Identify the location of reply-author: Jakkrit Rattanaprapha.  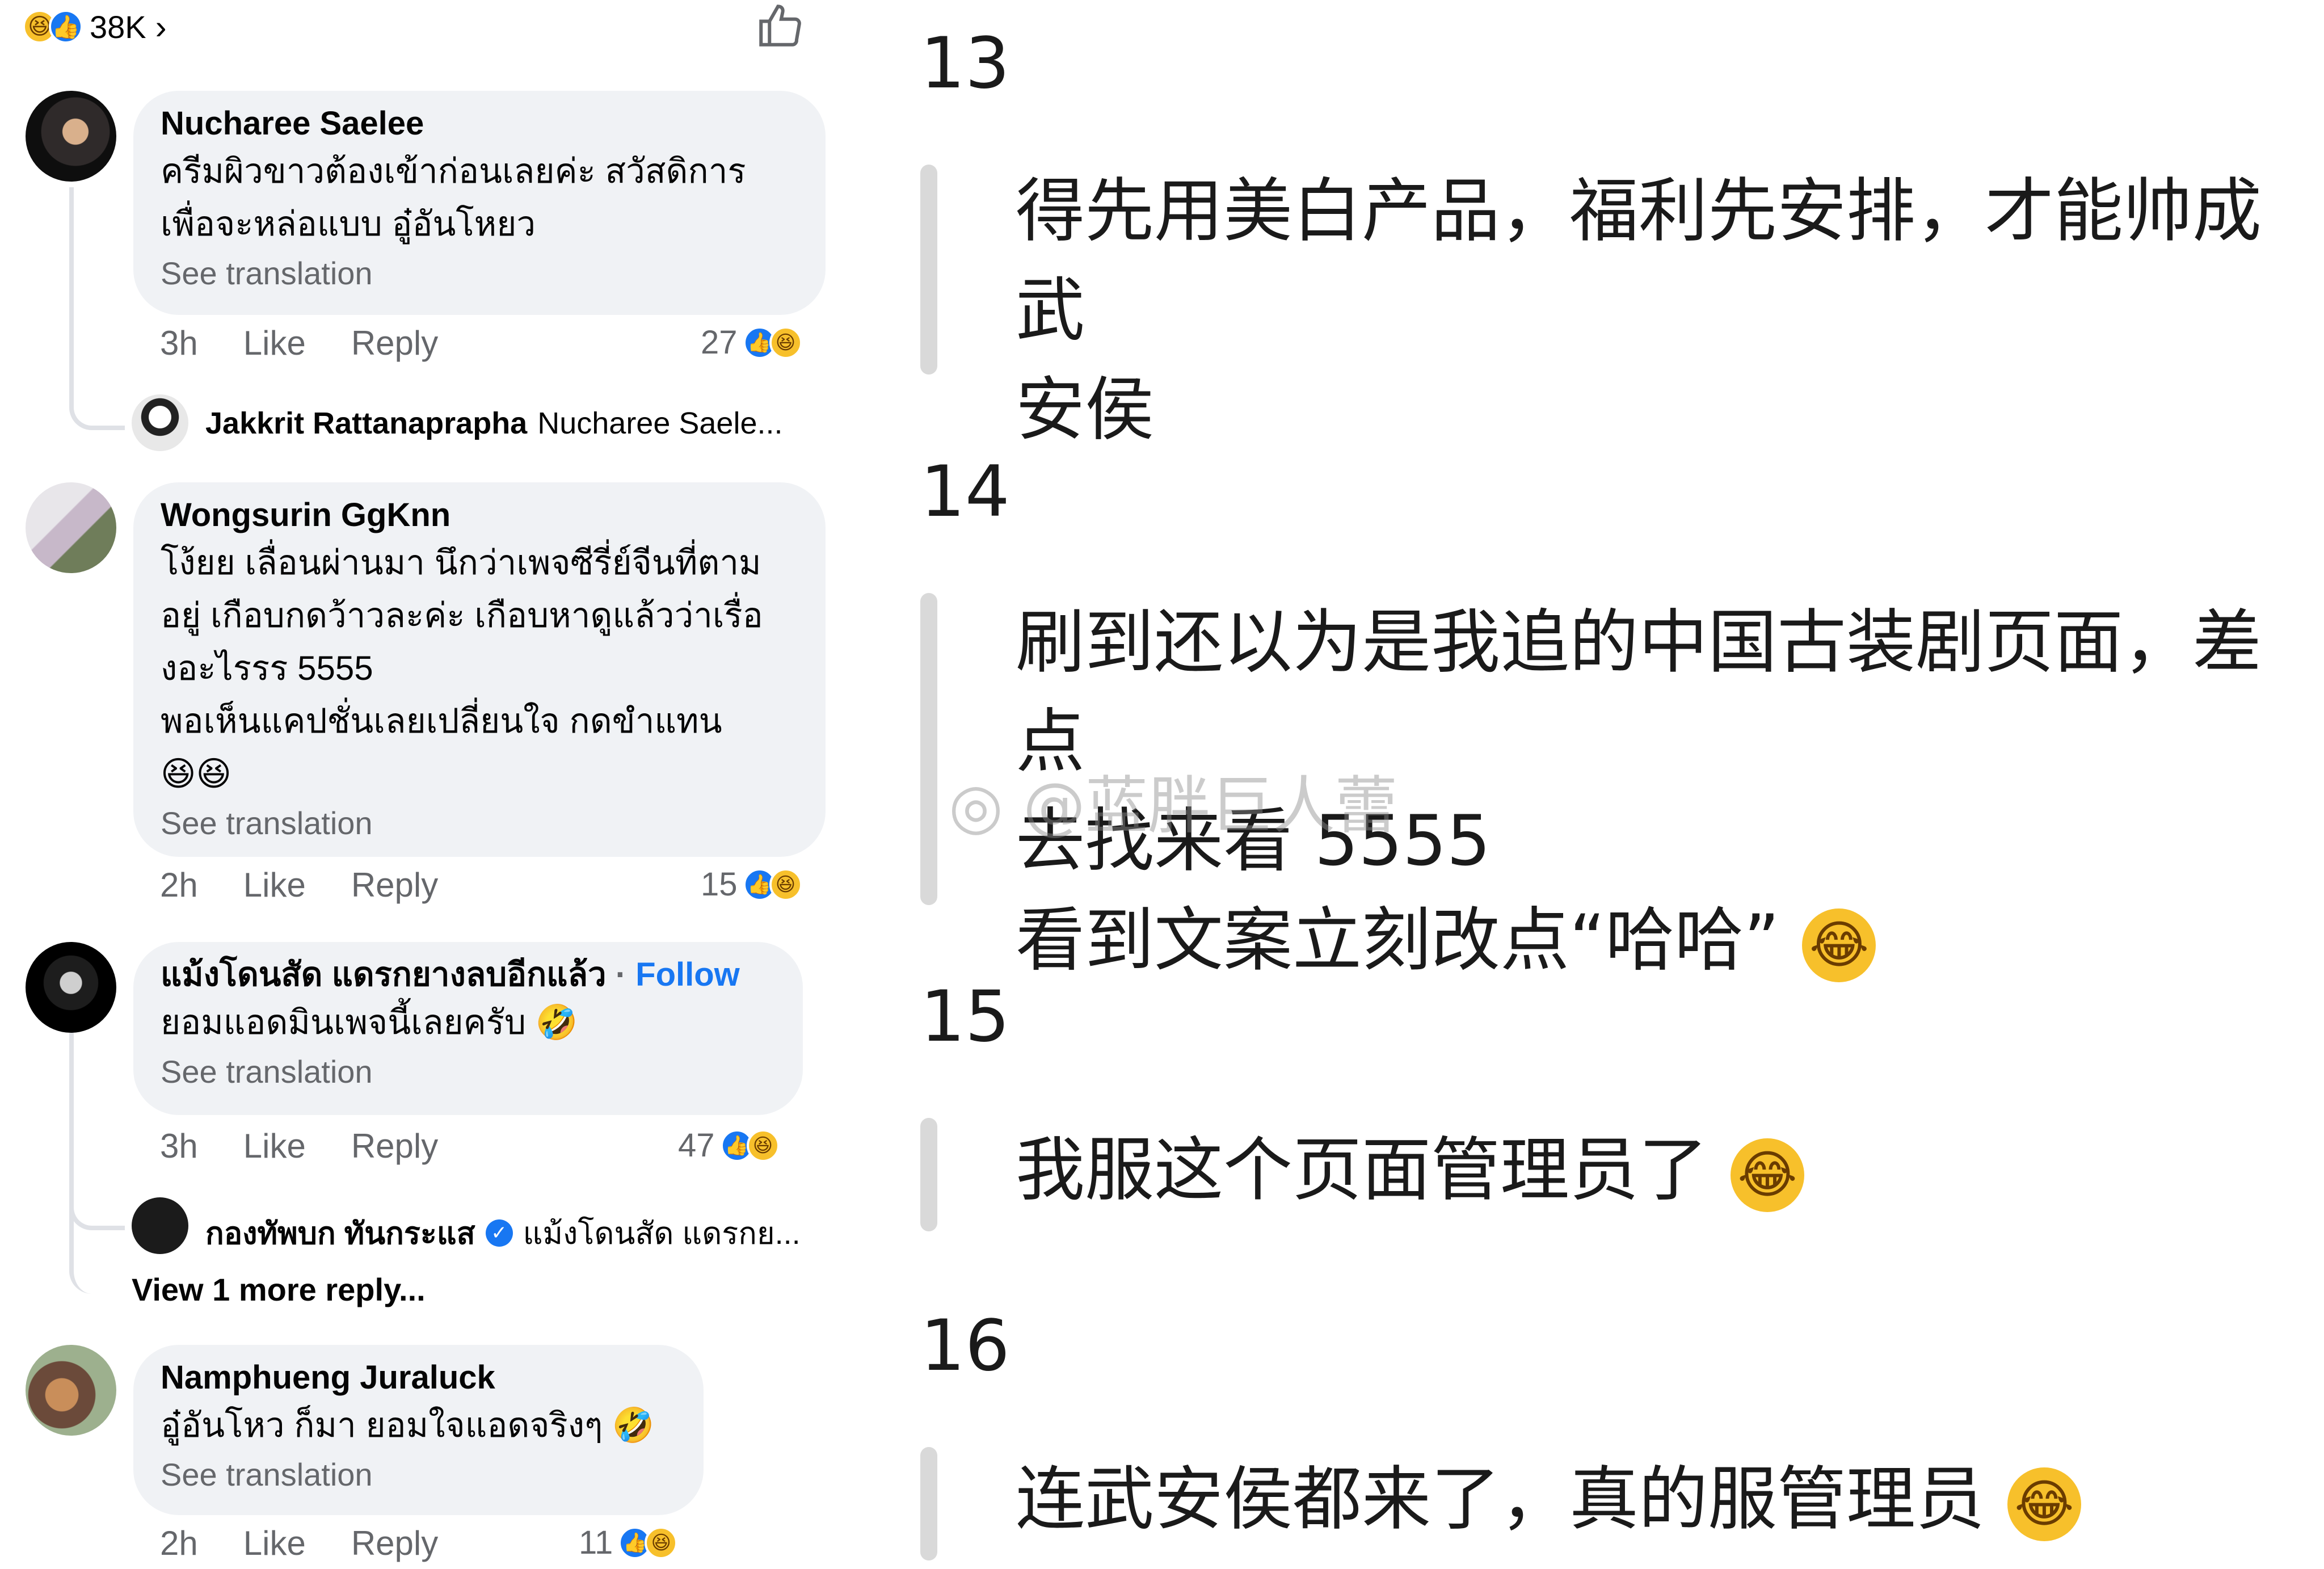
(366, 423).